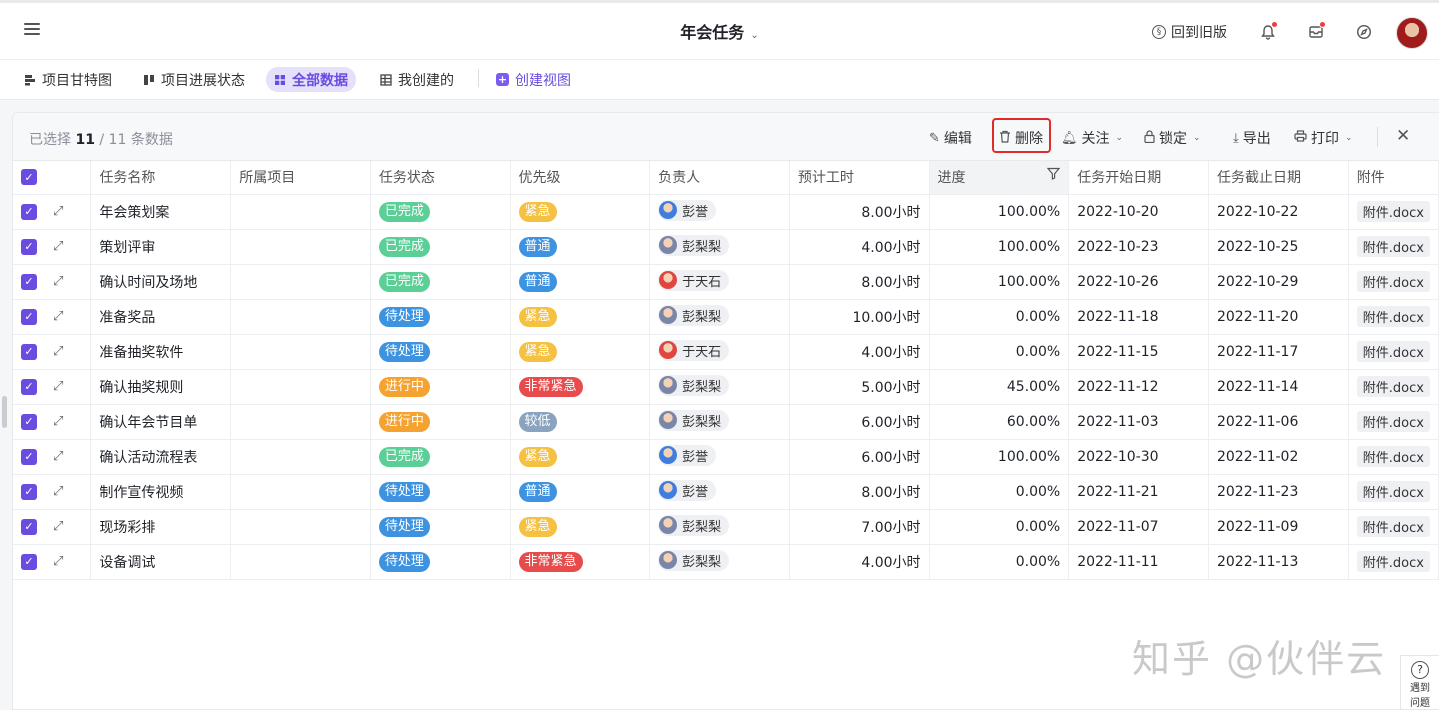  What do you see at coordinates (719, 178) in the screenshot?
I see `column-header: 负责人` at bounding box center [719, 178].